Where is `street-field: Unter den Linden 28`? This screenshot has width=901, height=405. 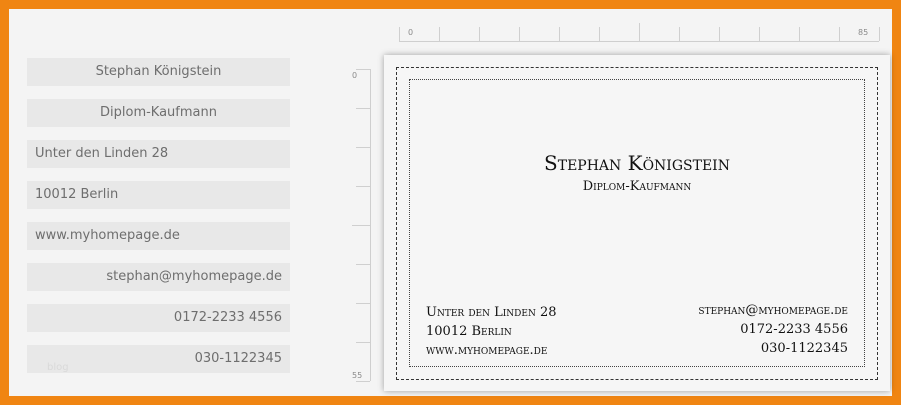
street-field: Unter den Linden 28 is located at coordinates (158, 154).